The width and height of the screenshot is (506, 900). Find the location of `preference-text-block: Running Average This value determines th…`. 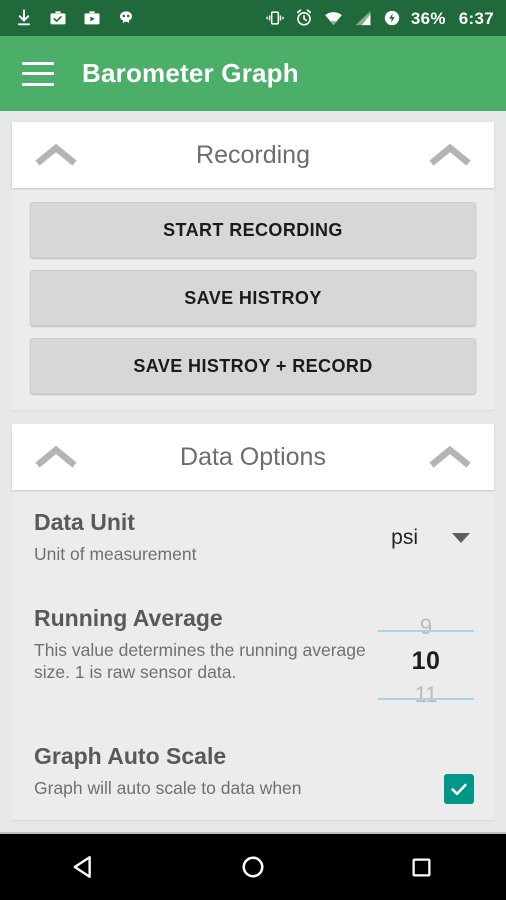

preference-text-block: Running Average This value determines th… is located at coordinates (206, 644).